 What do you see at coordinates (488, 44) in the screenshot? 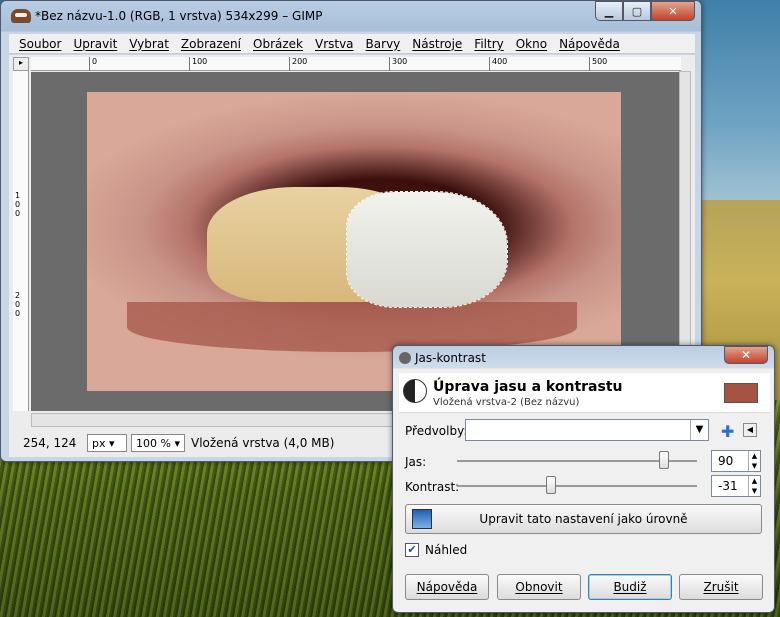
I see `menu-filtry: Filtry` at bounding box center [488, 44].